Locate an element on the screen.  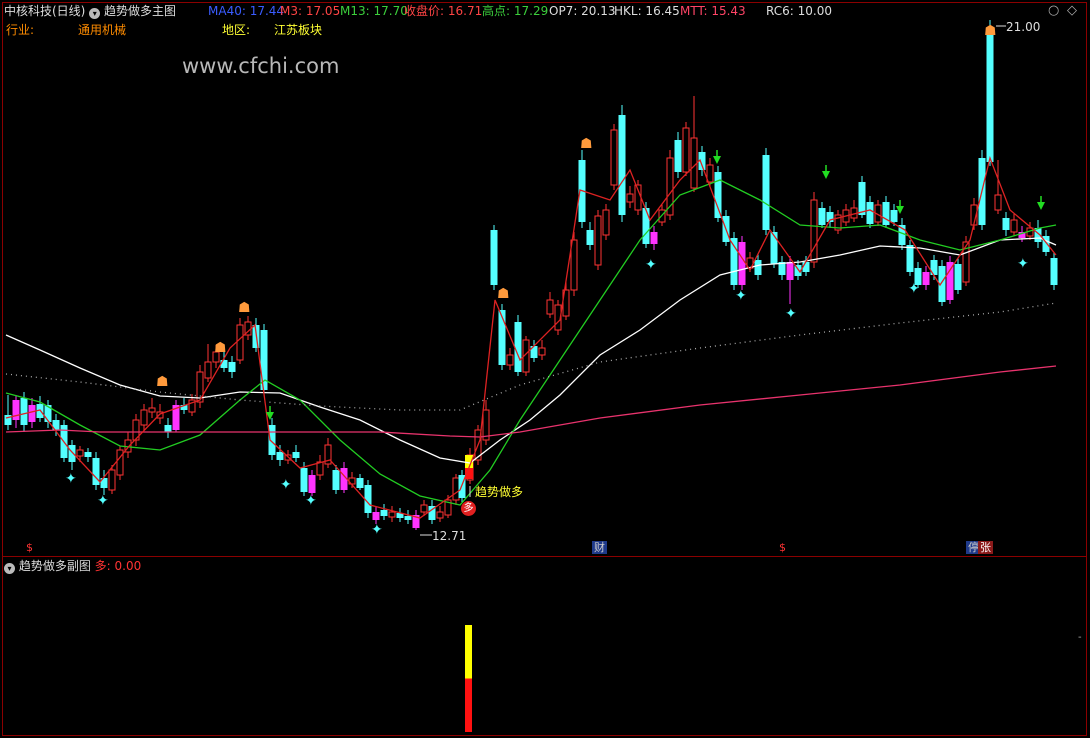
sub-header: ▾ 趋势做多副图 多: 0.00 is located at coordinates (72, 566).